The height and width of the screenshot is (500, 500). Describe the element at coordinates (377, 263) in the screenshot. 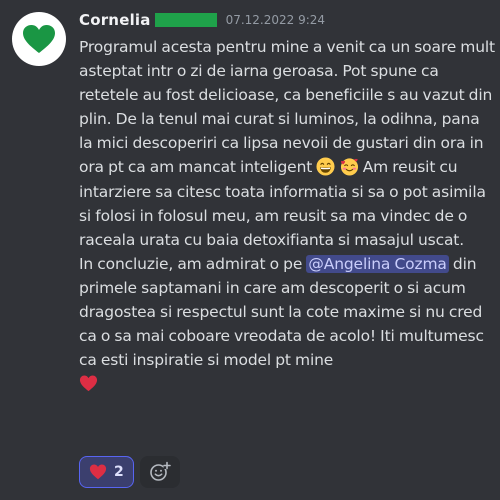

I see `user-mention: @Angelina Cozma` at that location.